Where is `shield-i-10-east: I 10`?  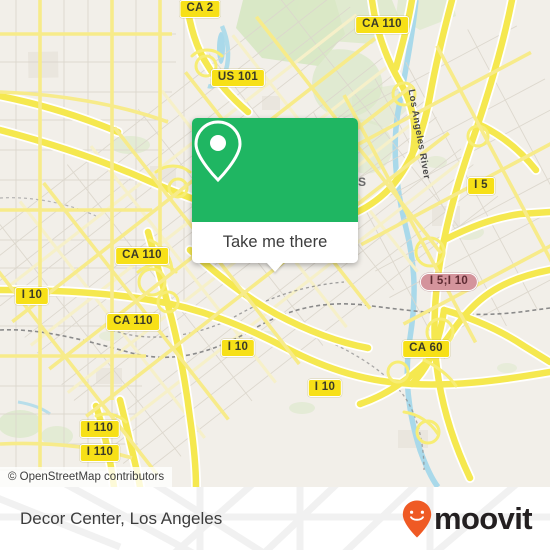 shield-i-10-east: I 10 is located at coordinates (325, 388).